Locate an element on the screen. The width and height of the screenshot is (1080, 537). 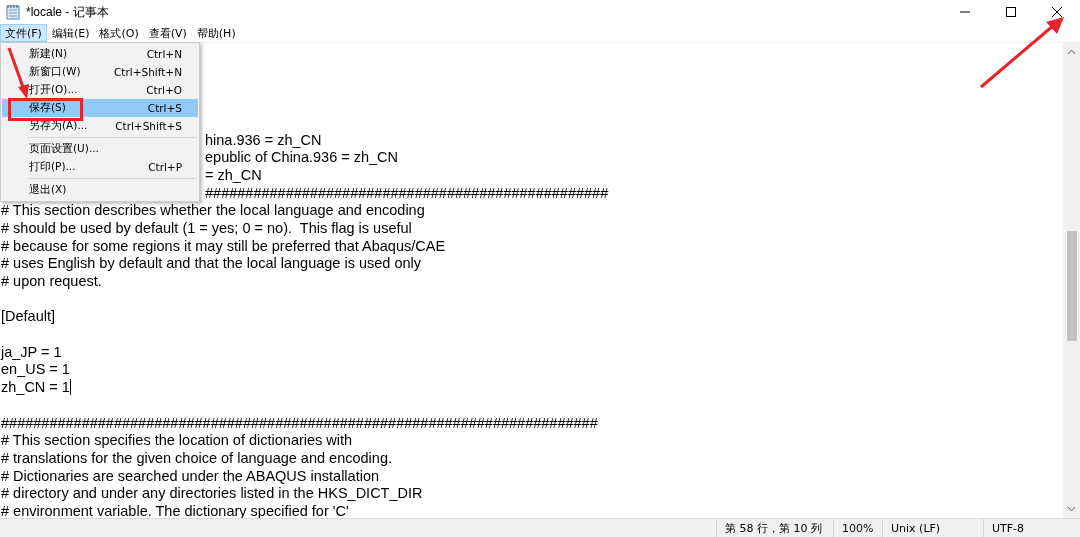
menu-item: 文件(F) is located at coordinates (23, 33).